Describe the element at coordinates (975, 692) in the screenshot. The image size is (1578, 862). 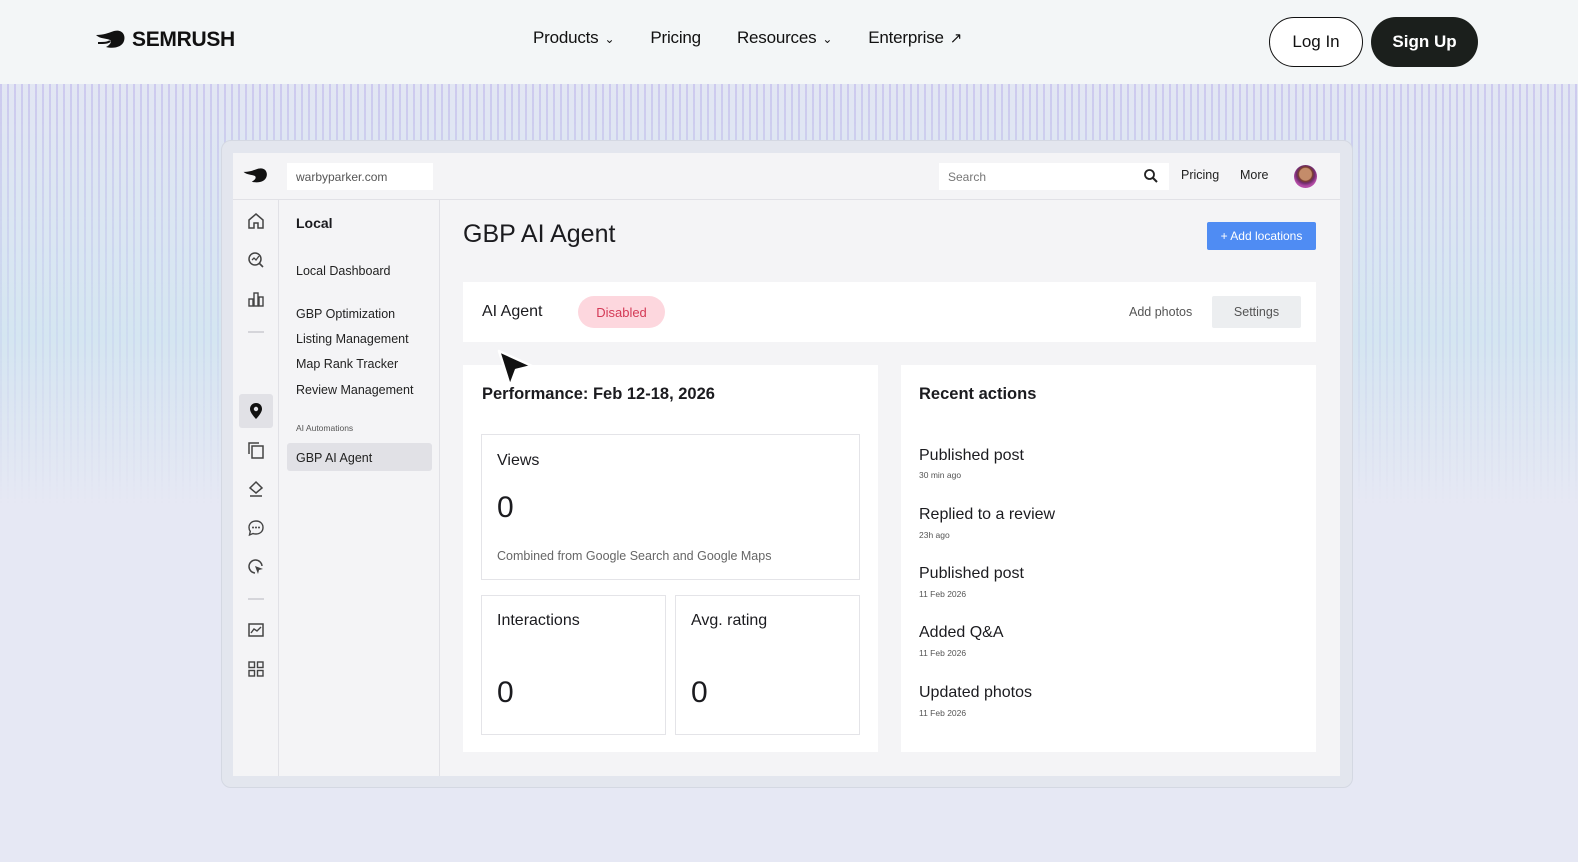
I see `action-title: Updated photos` at that location.